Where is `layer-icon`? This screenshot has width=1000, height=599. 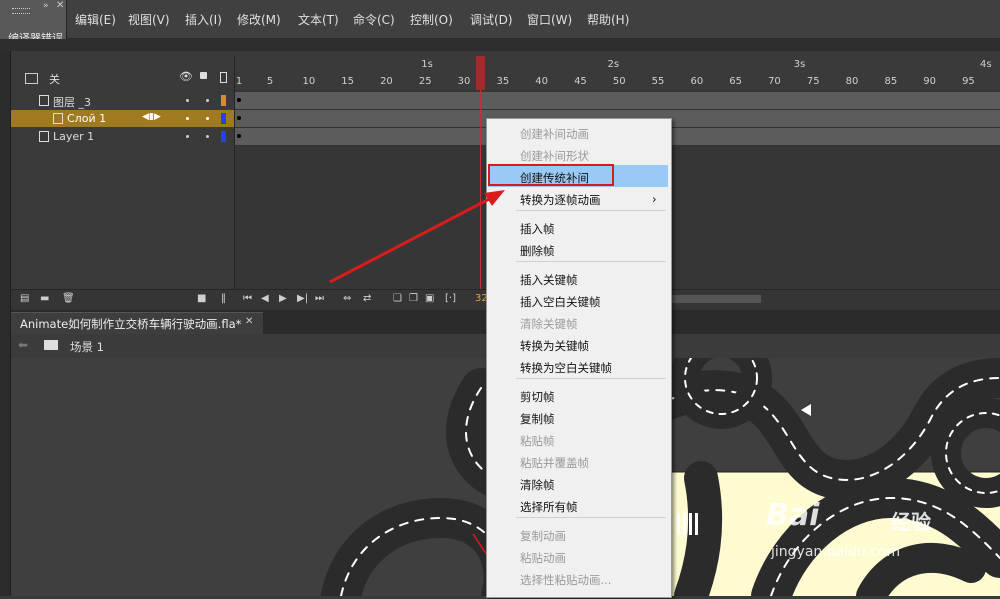 layer-icon is located at coordinates (58, 118).